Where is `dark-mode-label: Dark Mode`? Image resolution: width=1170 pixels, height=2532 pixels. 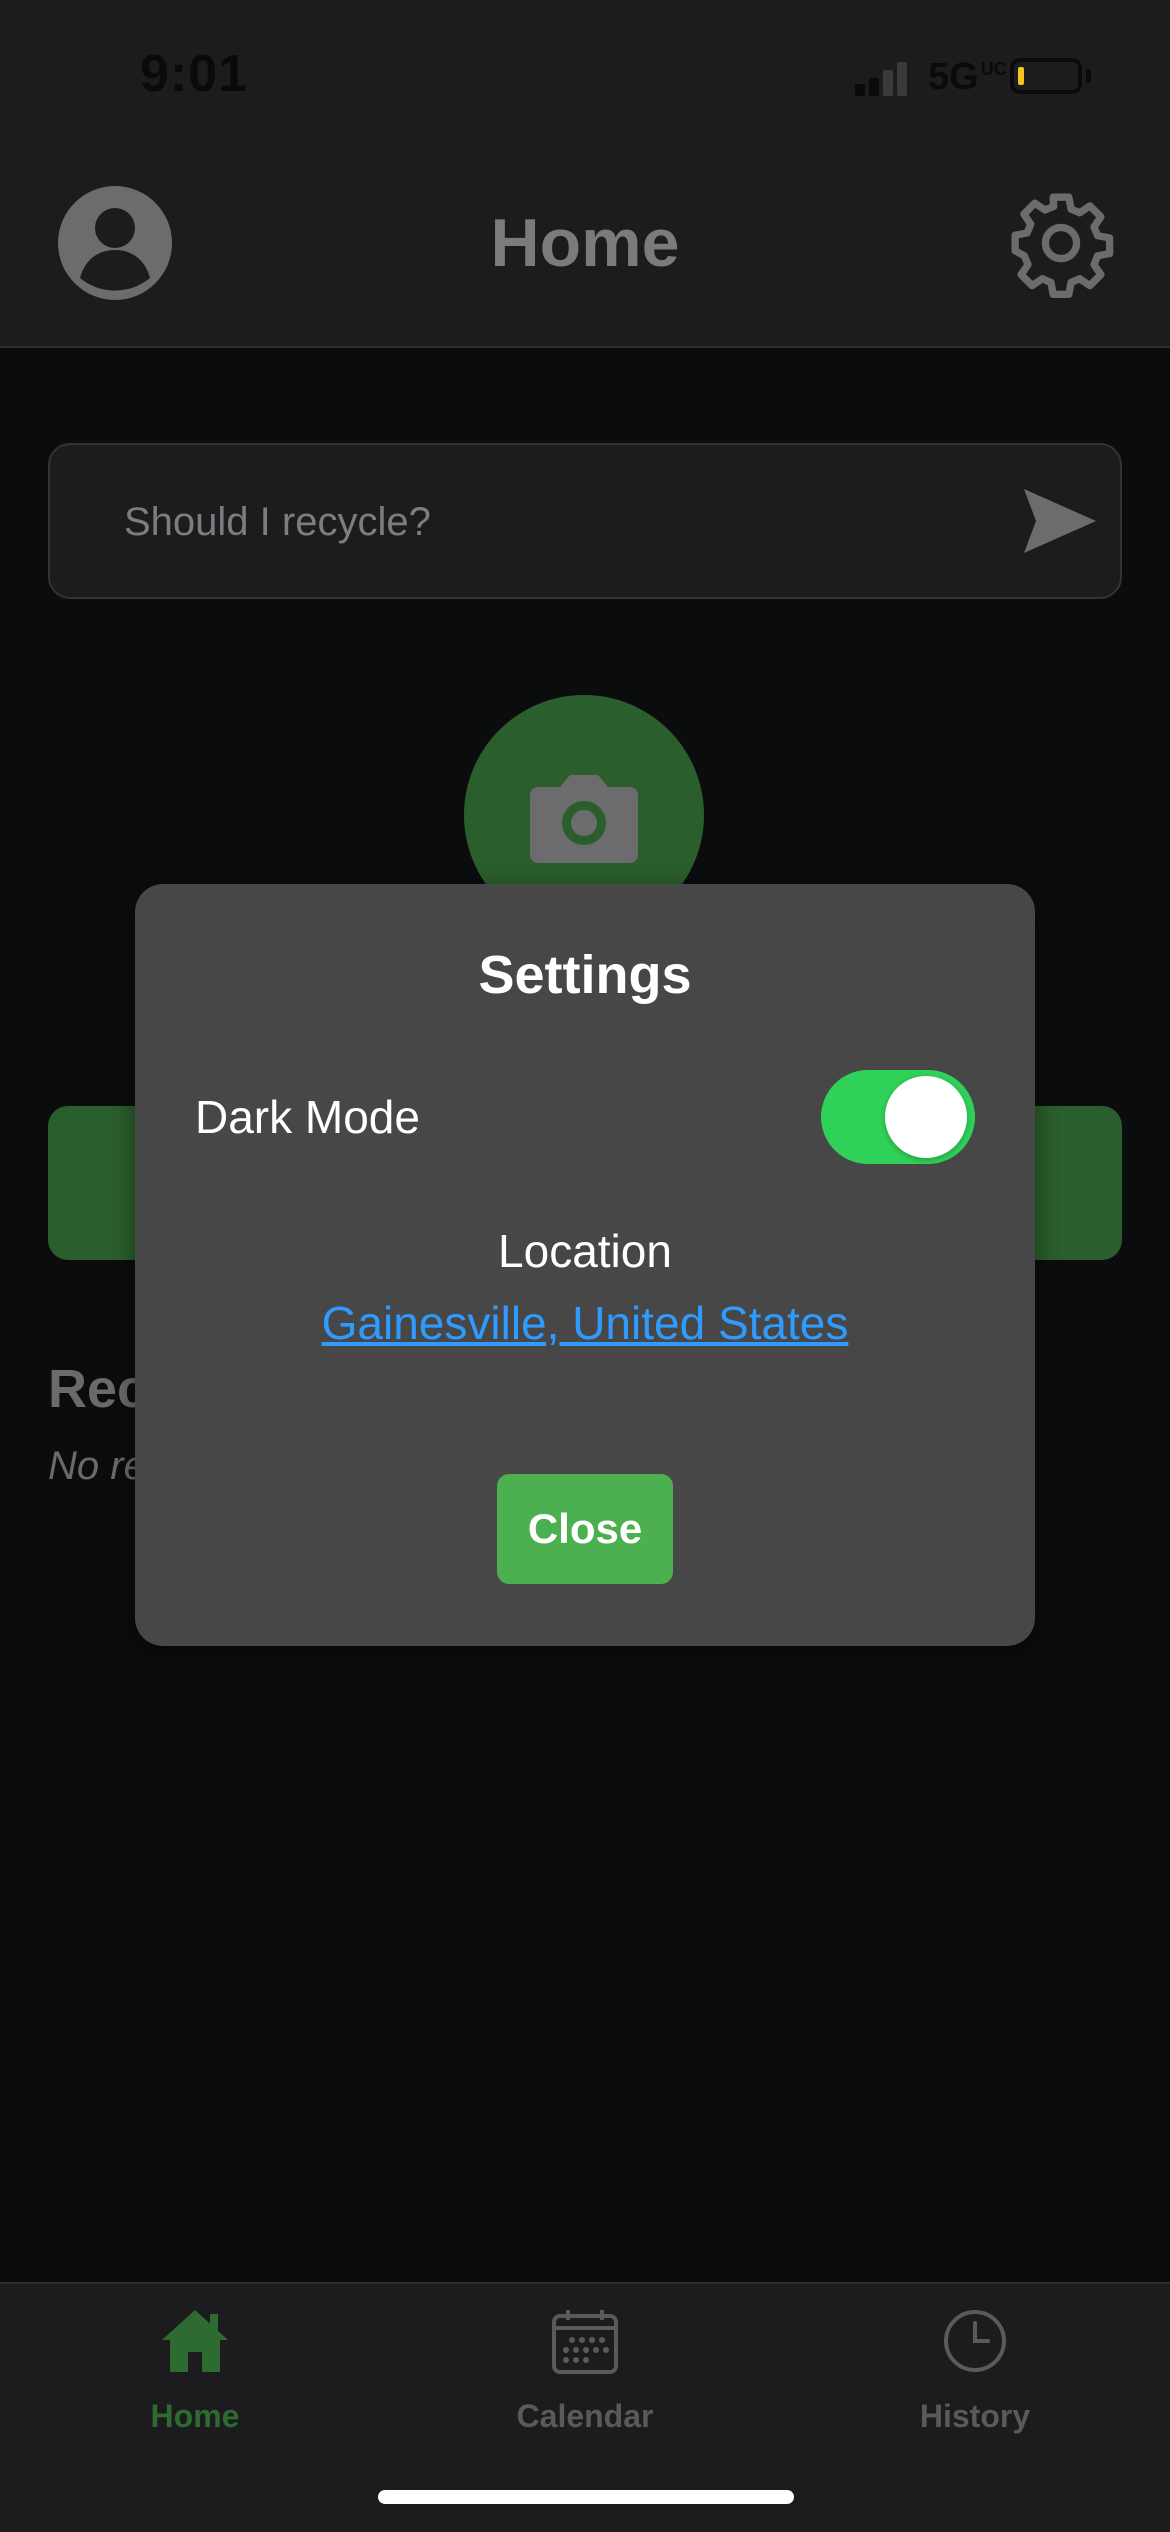 dark-mode-label: Dark Mode is located at coordinates (307, 1117).